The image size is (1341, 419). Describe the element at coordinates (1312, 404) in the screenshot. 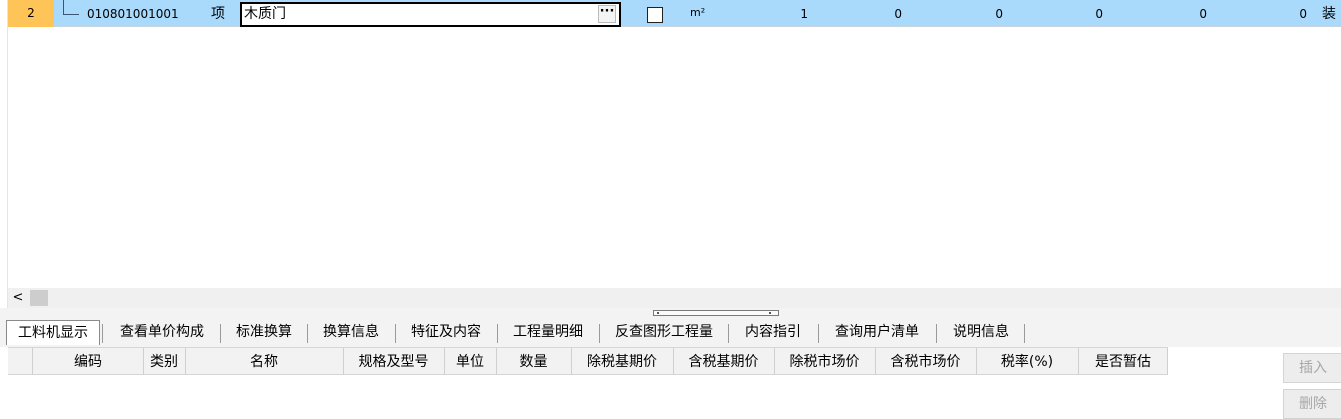

I see `delete-button: 删除` at that location.